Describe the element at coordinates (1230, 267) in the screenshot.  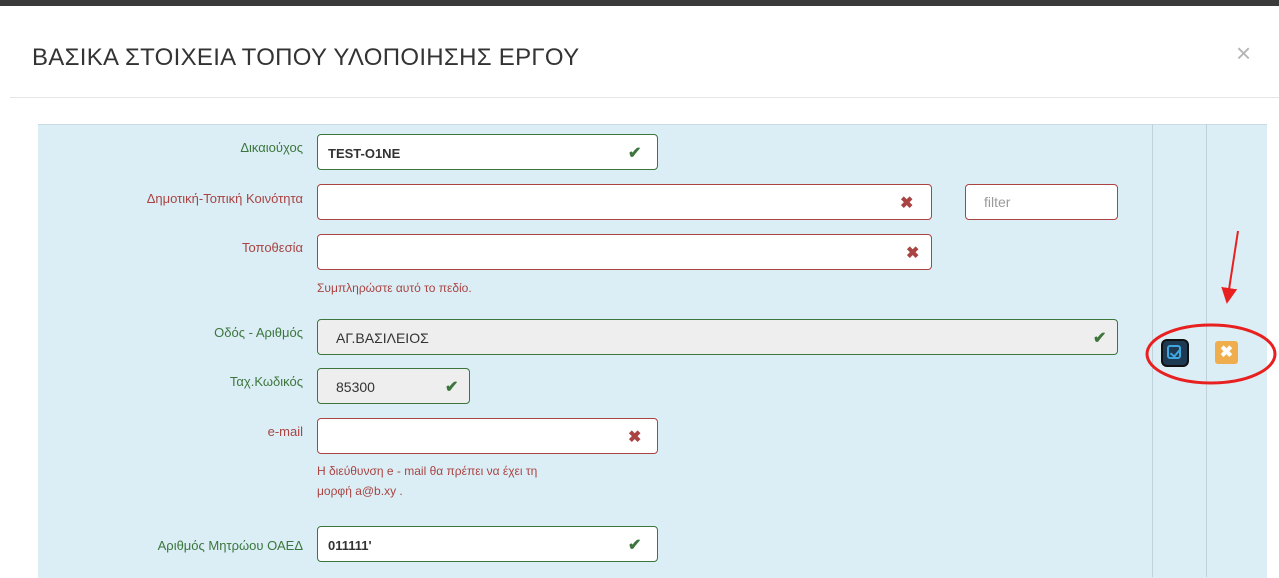
I see `annotation-arrow` at that location.